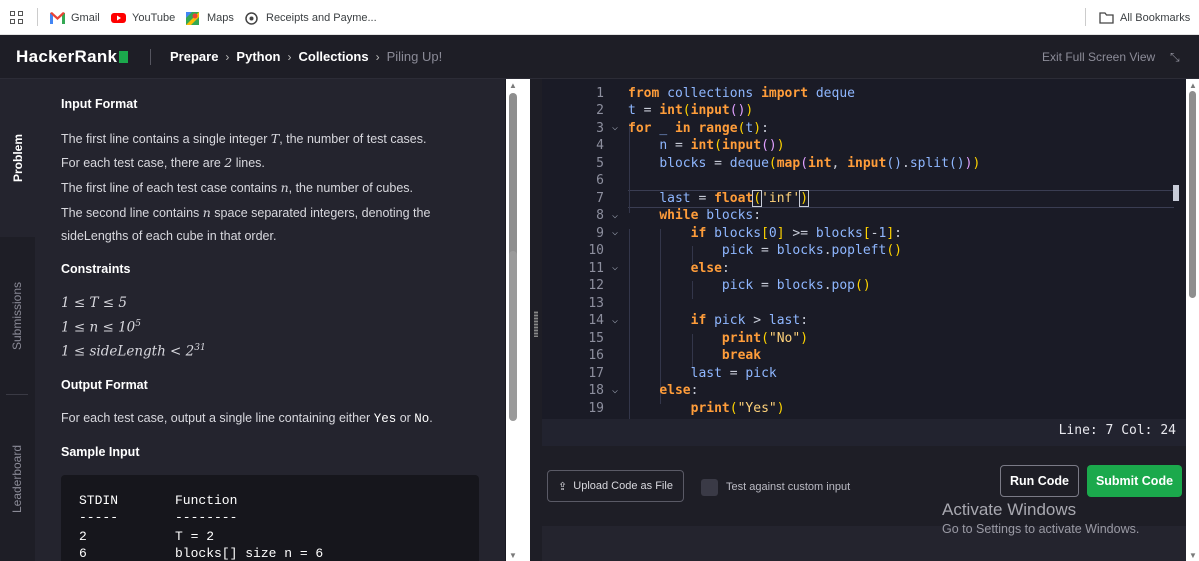 The height and width of the screenshot is (561, 1199). What do you see at coordinates (1098, 57) in the screenshot?
I see `exit-fullscreen-link: Exit Full Screen View` at bounding box center [1098, 57].